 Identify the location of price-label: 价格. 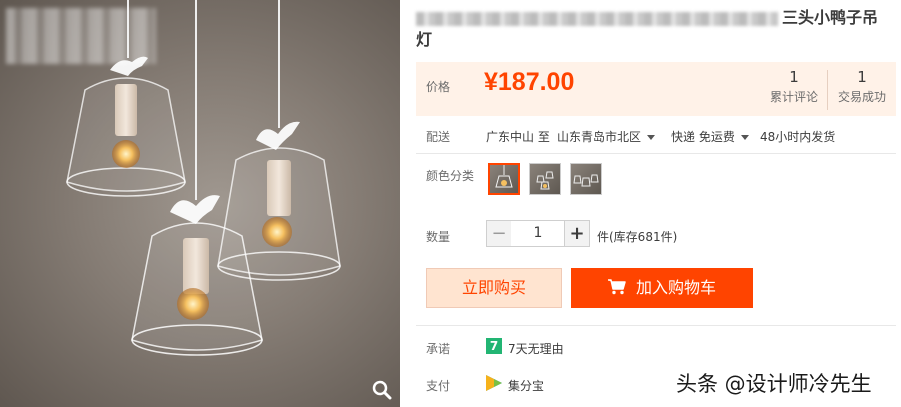
(438, 87).